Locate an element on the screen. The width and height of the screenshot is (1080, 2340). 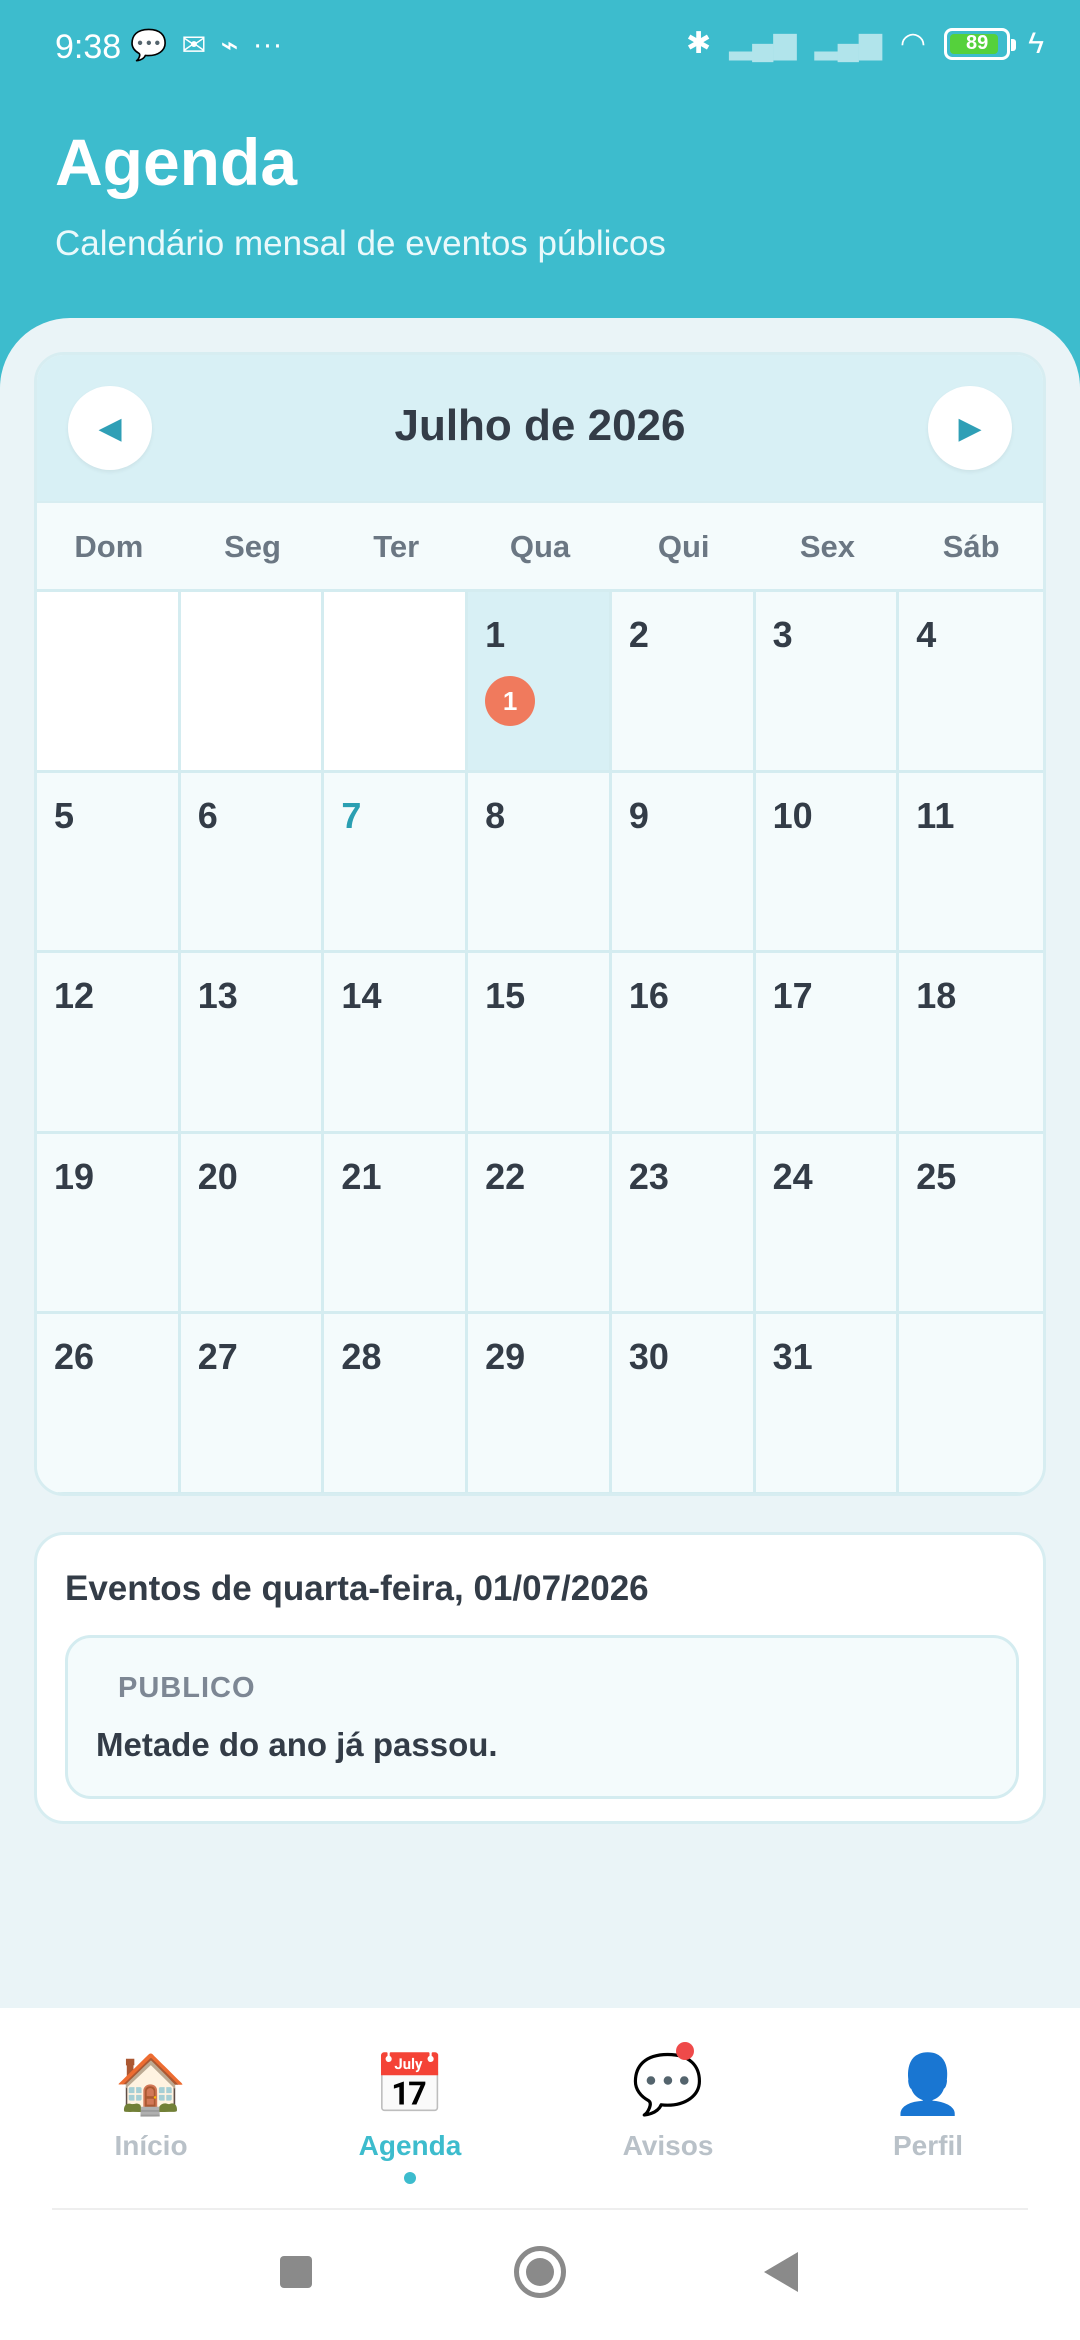
event-tag: PUBLICO is located at coordinates (187, 1688).